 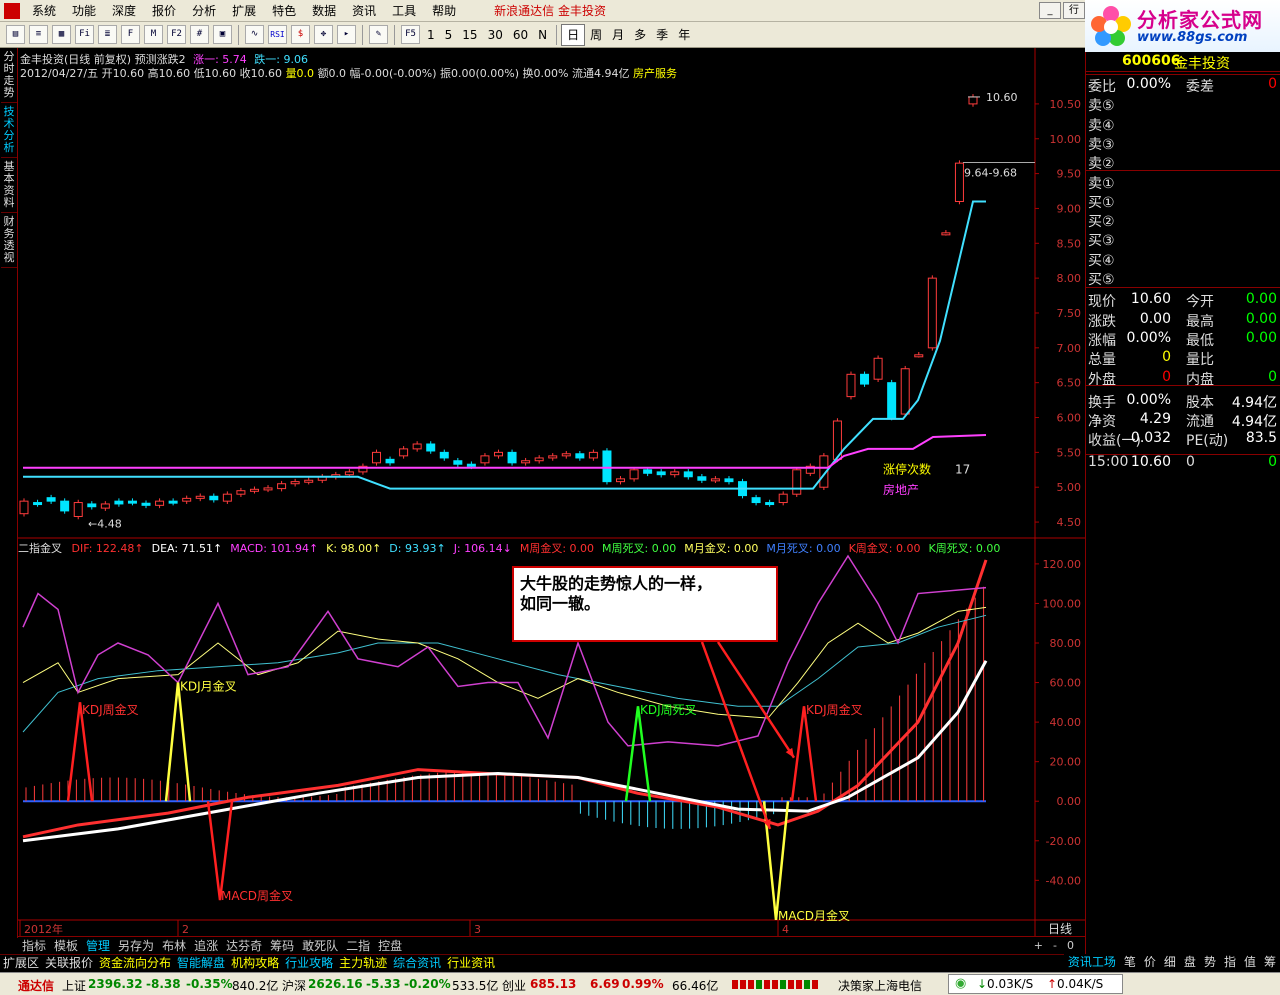 What do you see at coordinates (639, 548) in the screenshot?
I see `indicator-value-7: M周死叉: 0.00` at bounding box center [639, 548].